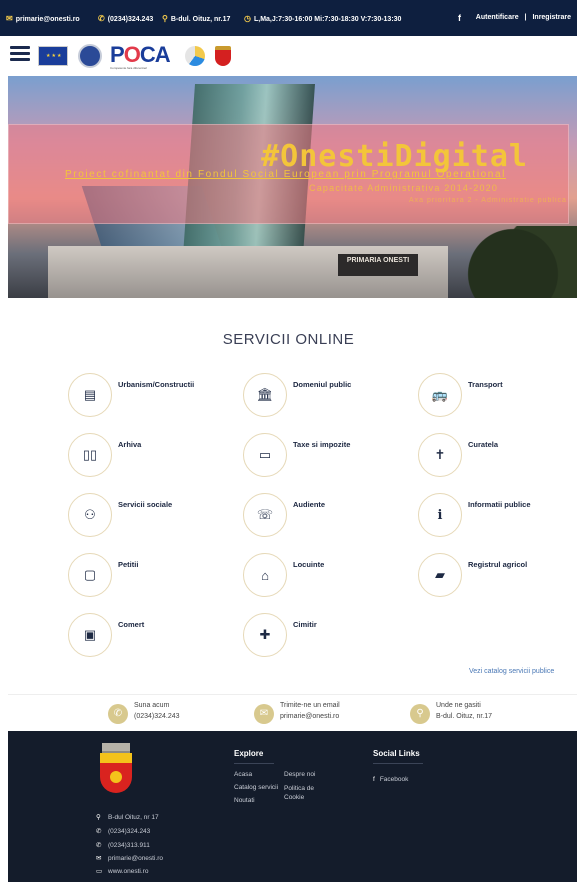 This screenshot has height=882, width=577. What do you see at coordinates (308, 564) in the screenshot?
I see `service-label: Locuinte` at bounding box center [308, 564].